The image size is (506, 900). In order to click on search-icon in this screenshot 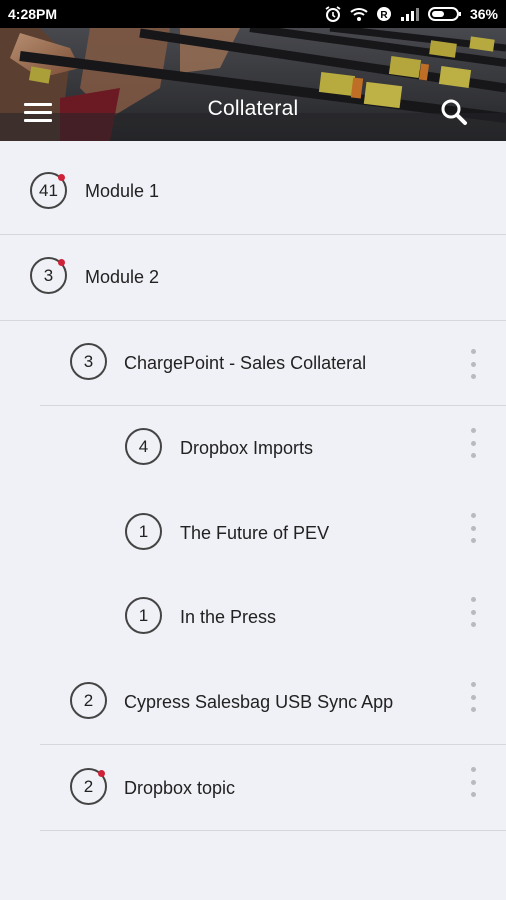, I will do `click(454, 112)`.